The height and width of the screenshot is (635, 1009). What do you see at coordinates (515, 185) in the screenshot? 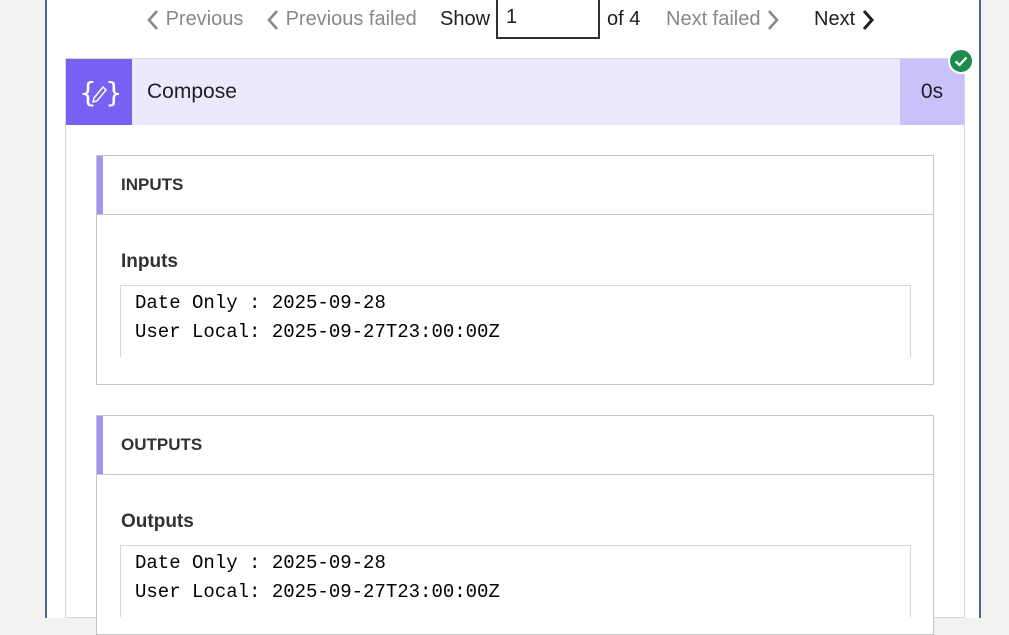
I see `inputs-header: INPUTS` at bounding box center [515, 185].